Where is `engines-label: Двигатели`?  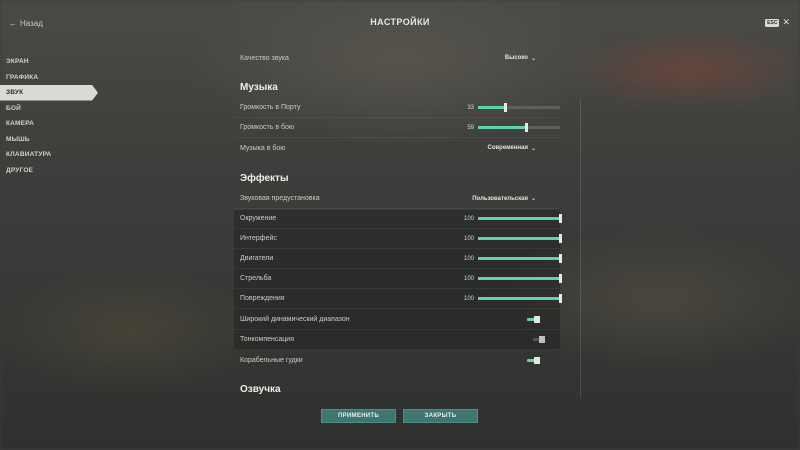
engines-label: Двигатели is located at coordinates (257, 258).